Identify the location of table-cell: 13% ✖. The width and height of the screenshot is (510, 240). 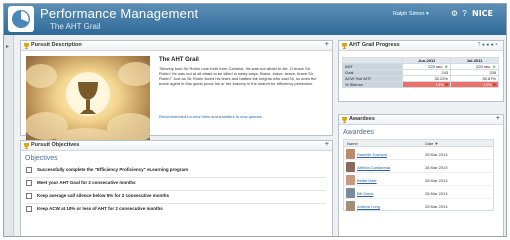
(427, 84).